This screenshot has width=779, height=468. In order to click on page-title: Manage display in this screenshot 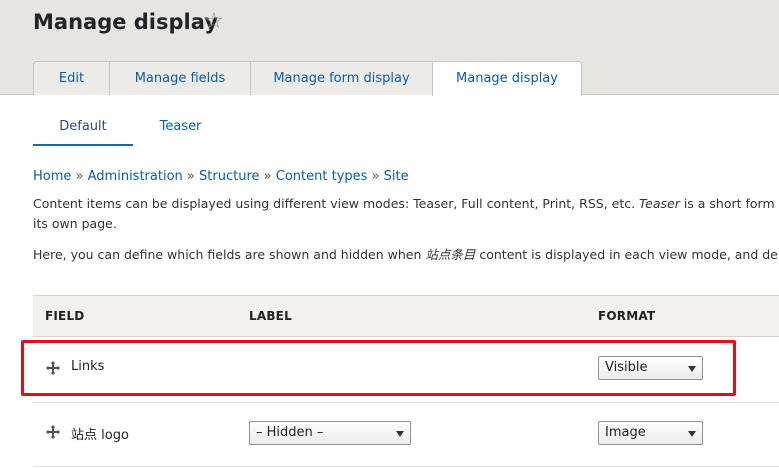, I will do `click(125, 22)`.